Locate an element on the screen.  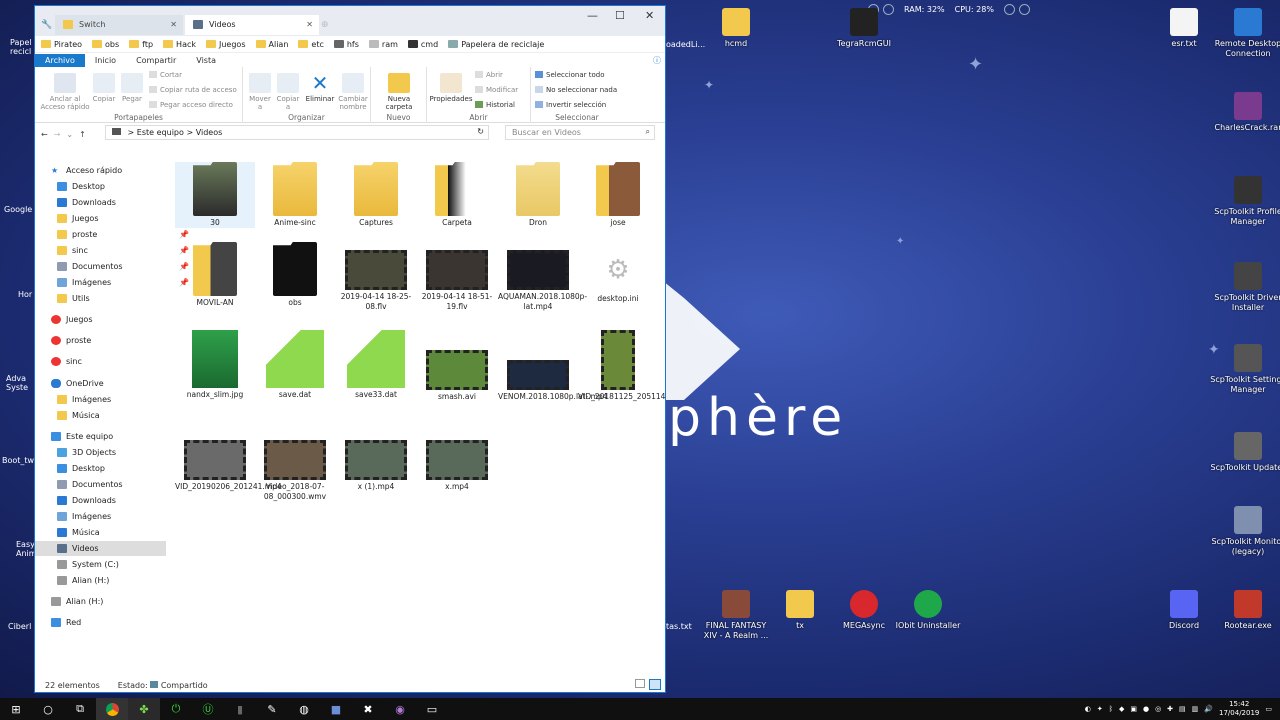
switch-icon: ▮ is located at coordinates (240, 709).